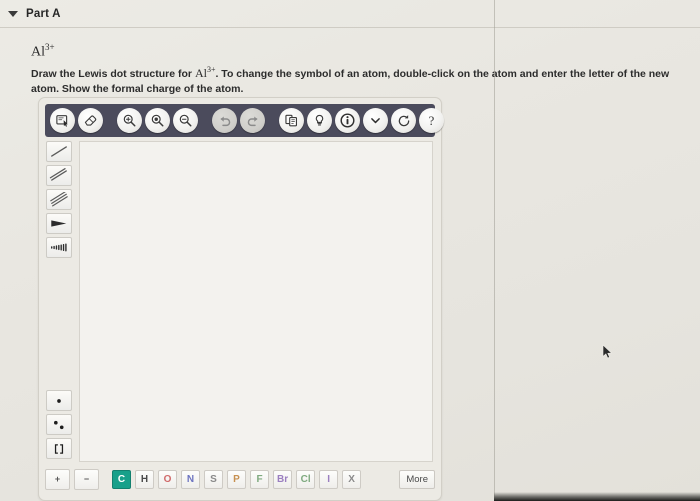 Image resolution: width=700 pixels, height=501 pixels. I want to click on formula-charge: 3+, so click(50, 47).